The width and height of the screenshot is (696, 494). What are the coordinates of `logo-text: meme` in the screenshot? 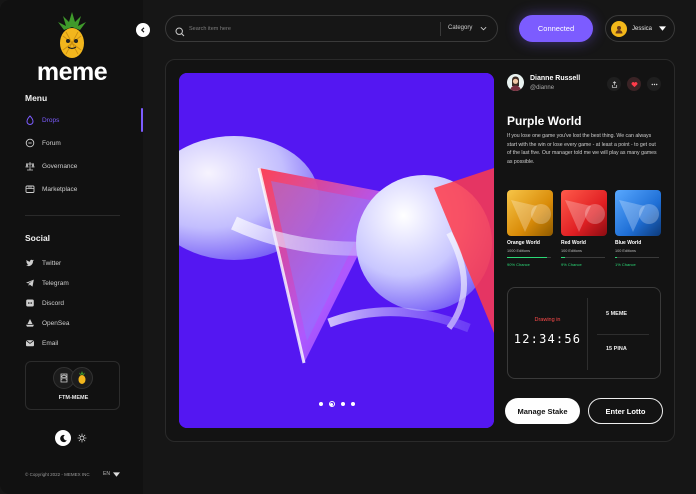 It's located at (72, 72).